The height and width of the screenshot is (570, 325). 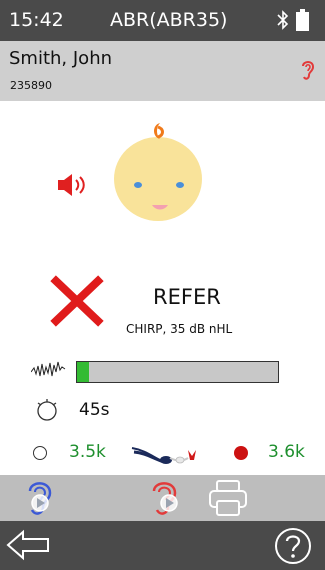 What do you see at coordinates (162, 71) in the screenshot?
I see `patient-header: Smith, John 235890` at bounding box center [162, 71].